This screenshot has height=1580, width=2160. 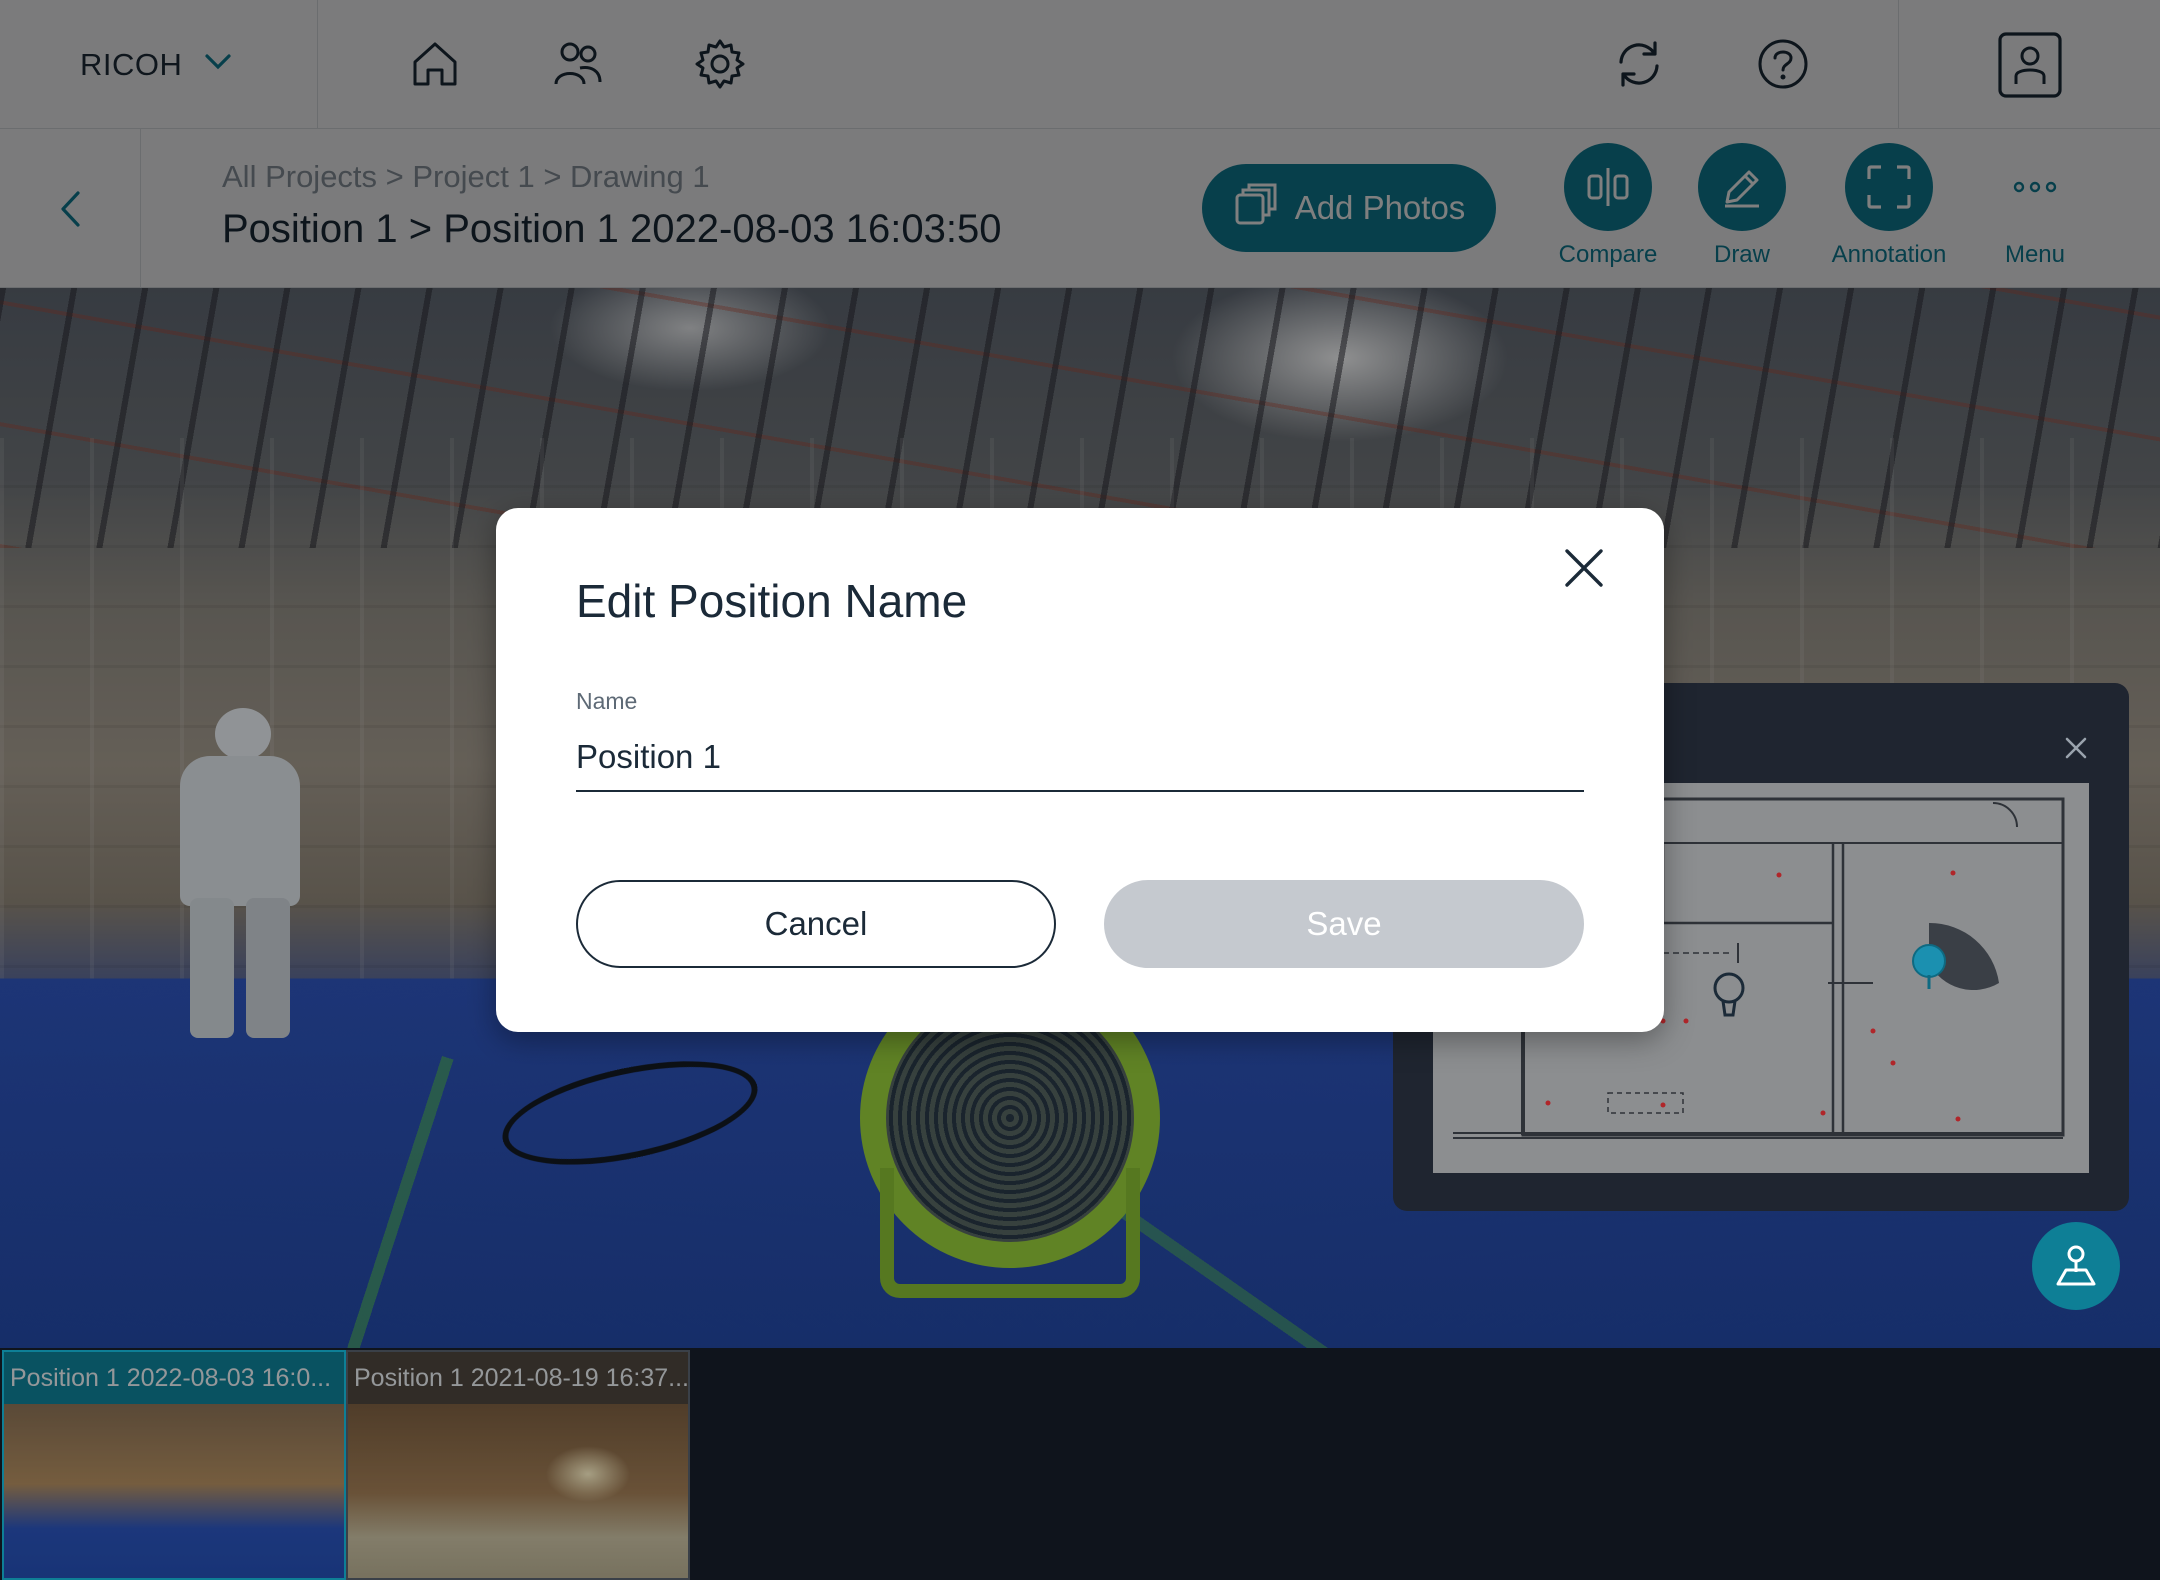 I want to click on map-pin-icon, so click(x=2076, y=1265).